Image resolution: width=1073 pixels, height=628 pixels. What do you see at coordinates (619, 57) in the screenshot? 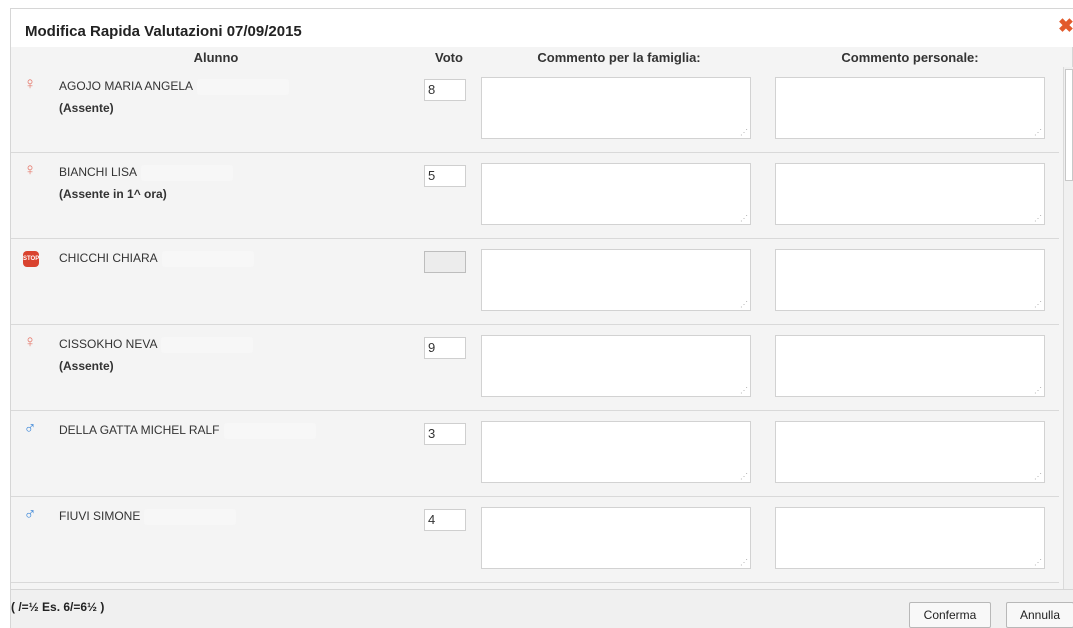
I see `column-header-commento-famiglia: Commento per la famiglia:` at bounding box center [619, 57].